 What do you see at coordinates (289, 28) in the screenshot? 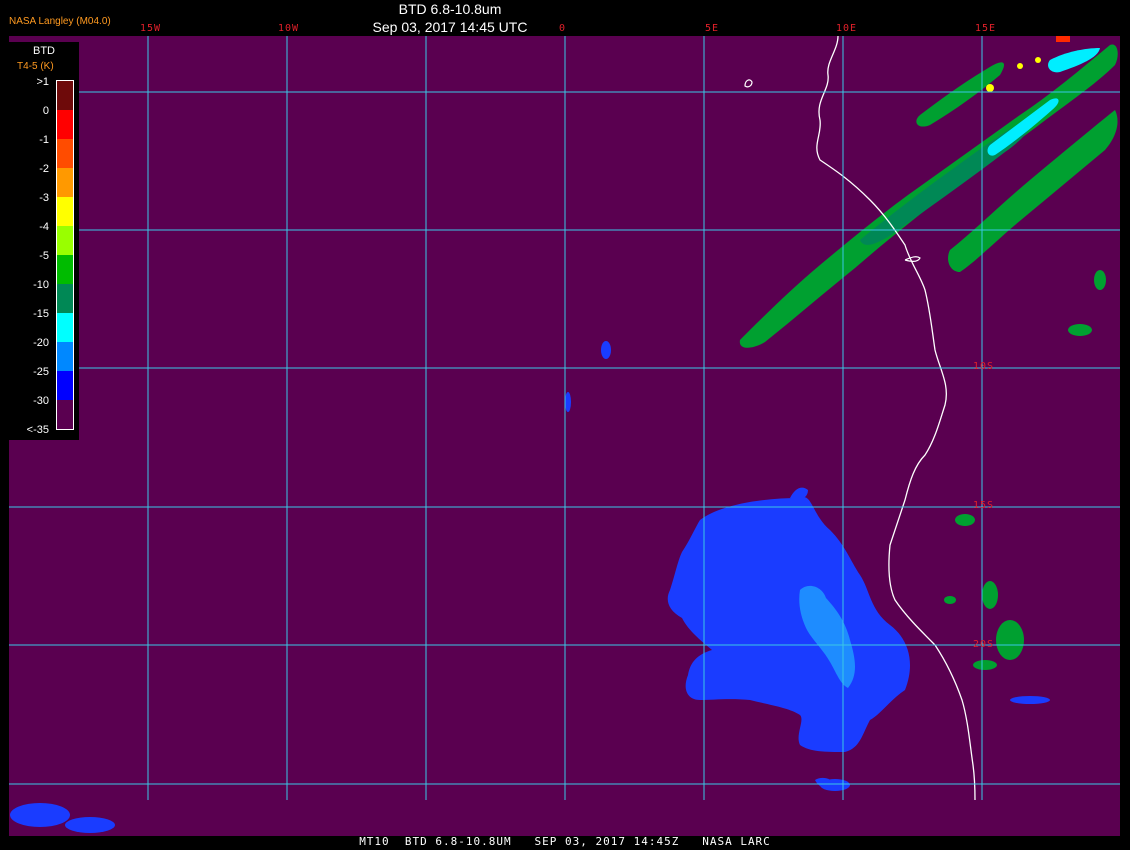
I see `lon-label-10w: 10W` at bounding box center [289, 28].